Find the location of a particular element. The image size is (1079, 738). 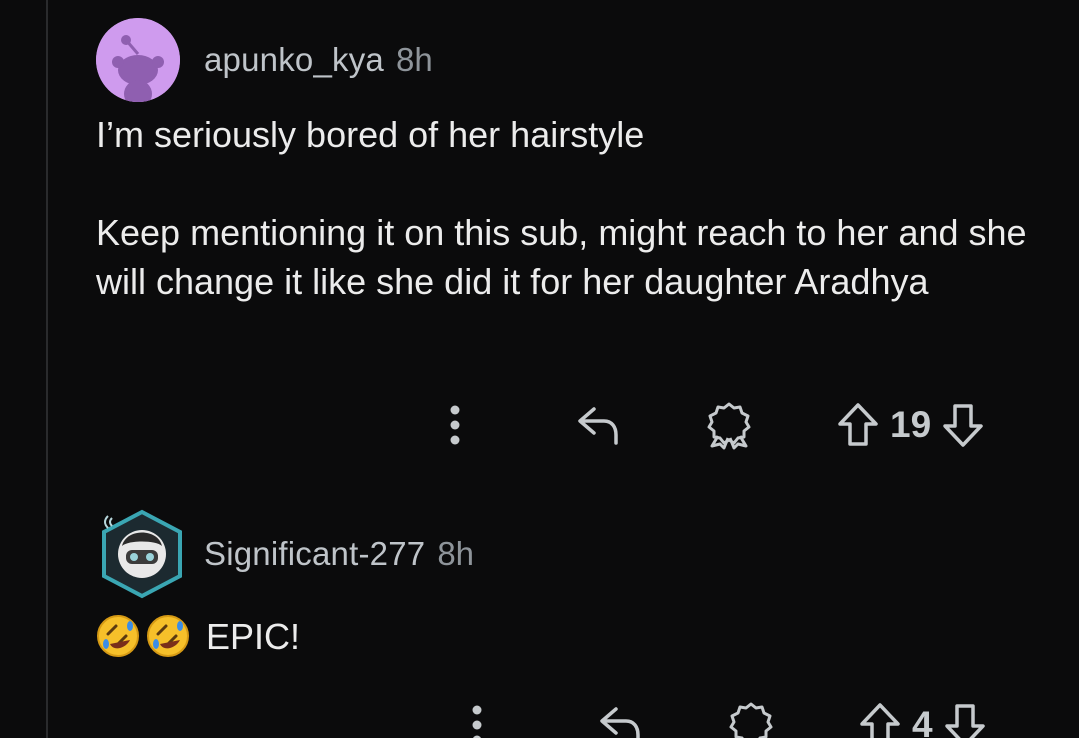

comment-text: I’m seriously bored of her hairstyle is located at coordinates (370, 134).